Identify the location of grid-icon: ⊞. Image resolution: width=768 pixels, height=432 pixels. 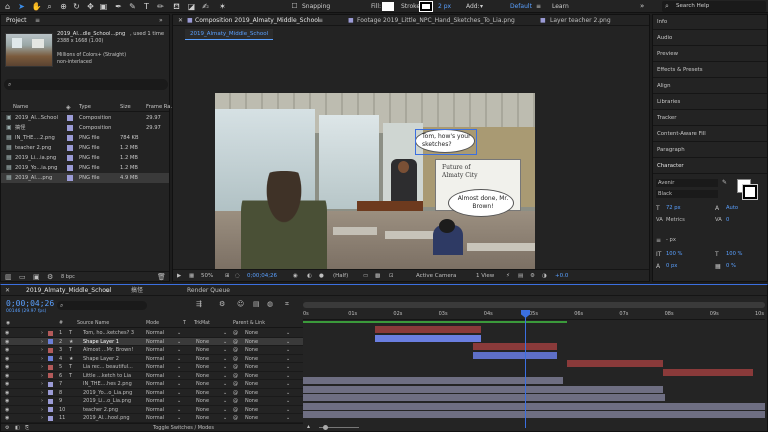
(227, 276).